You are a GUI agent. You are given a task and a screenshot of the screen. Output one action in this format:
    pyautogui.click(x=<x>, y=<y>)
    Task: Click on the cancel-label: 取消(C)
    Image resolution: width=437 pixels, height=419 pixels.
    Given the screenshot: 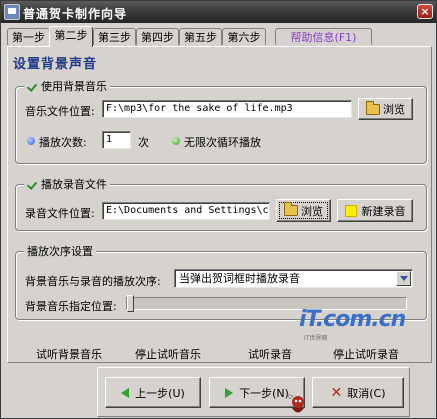 What is the action you would take?
    pyautogui.click(x=366, y=393)
    